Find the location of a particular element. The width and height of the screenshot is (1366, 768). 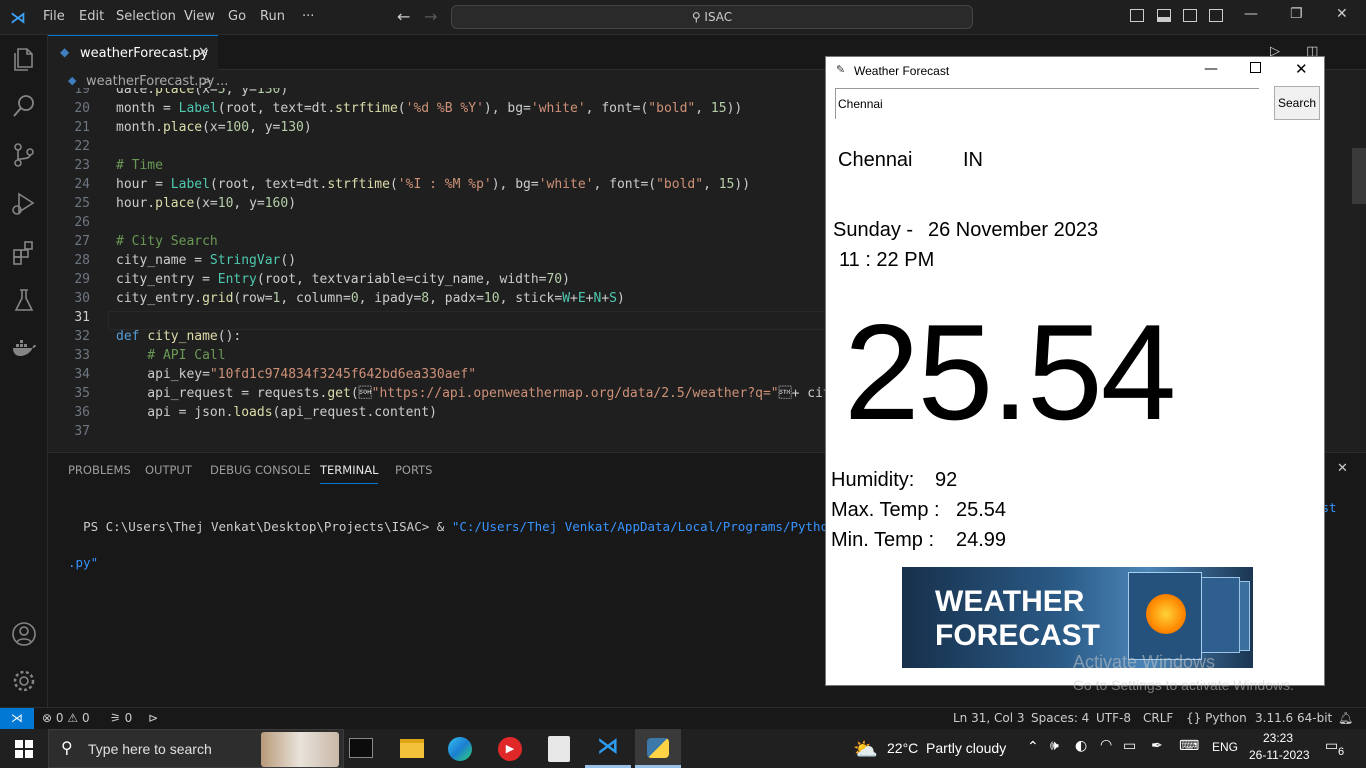

line-number: 32 is located at coordinates (82, 336).